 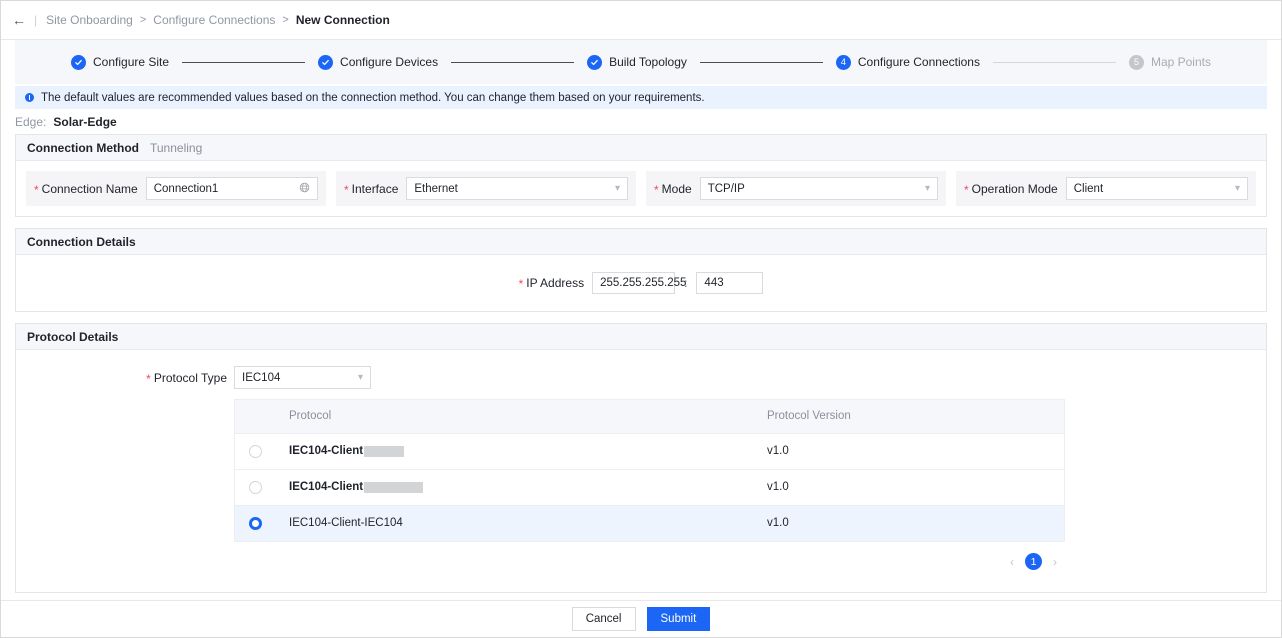 I want to click on step-configure-site: Configure Site, so click(x=120, y=62).